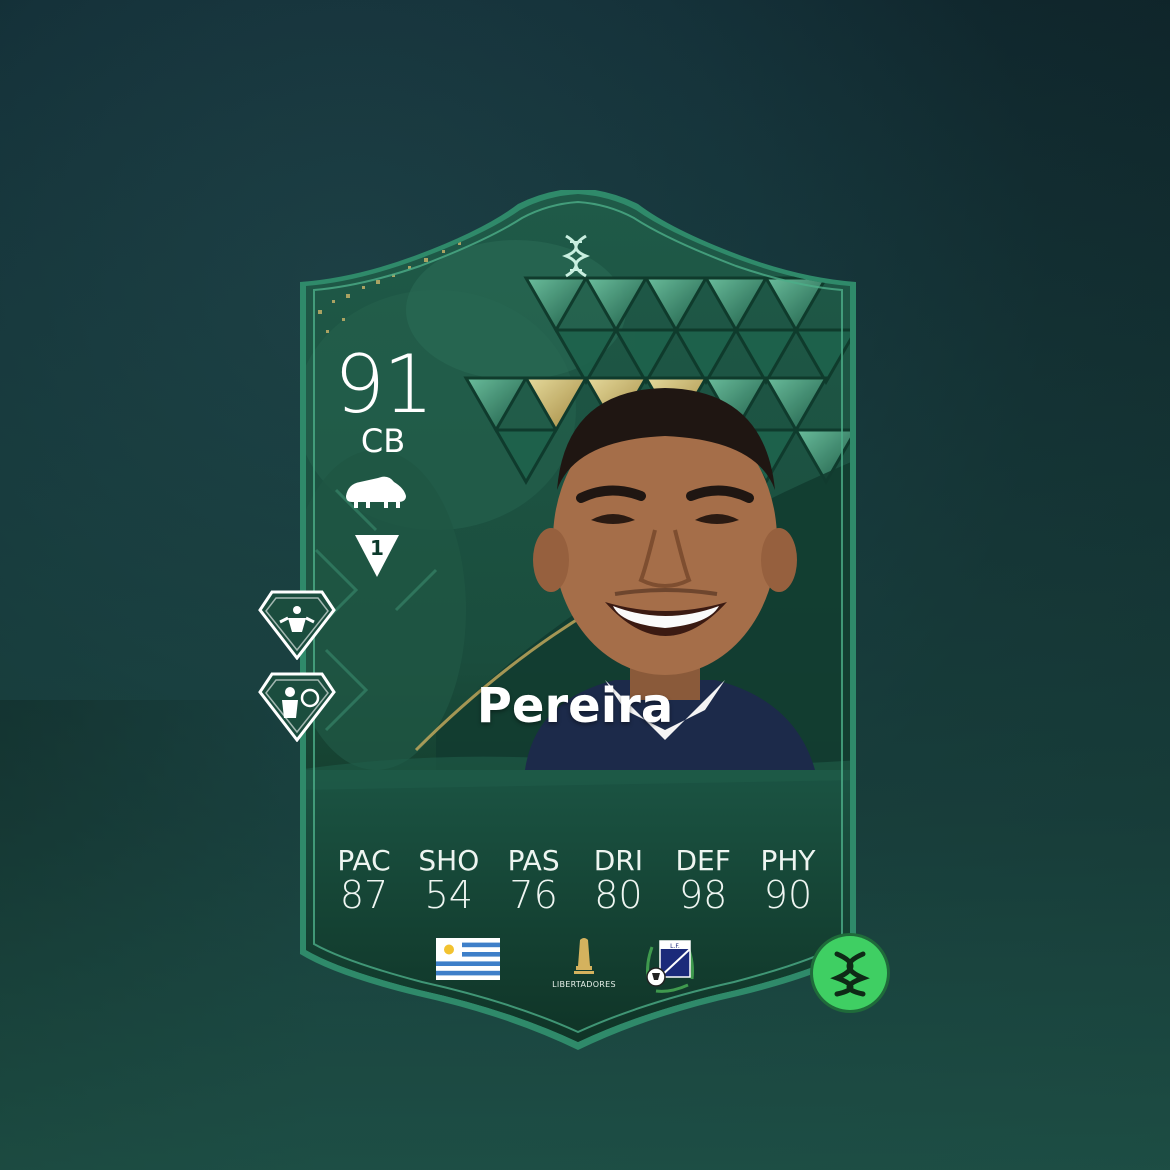 The image size is (1170, 1170). What do you see at coordinates (383, 441) in the screenshot?
I see `player-position: CB` at bounding box center [383, 441].